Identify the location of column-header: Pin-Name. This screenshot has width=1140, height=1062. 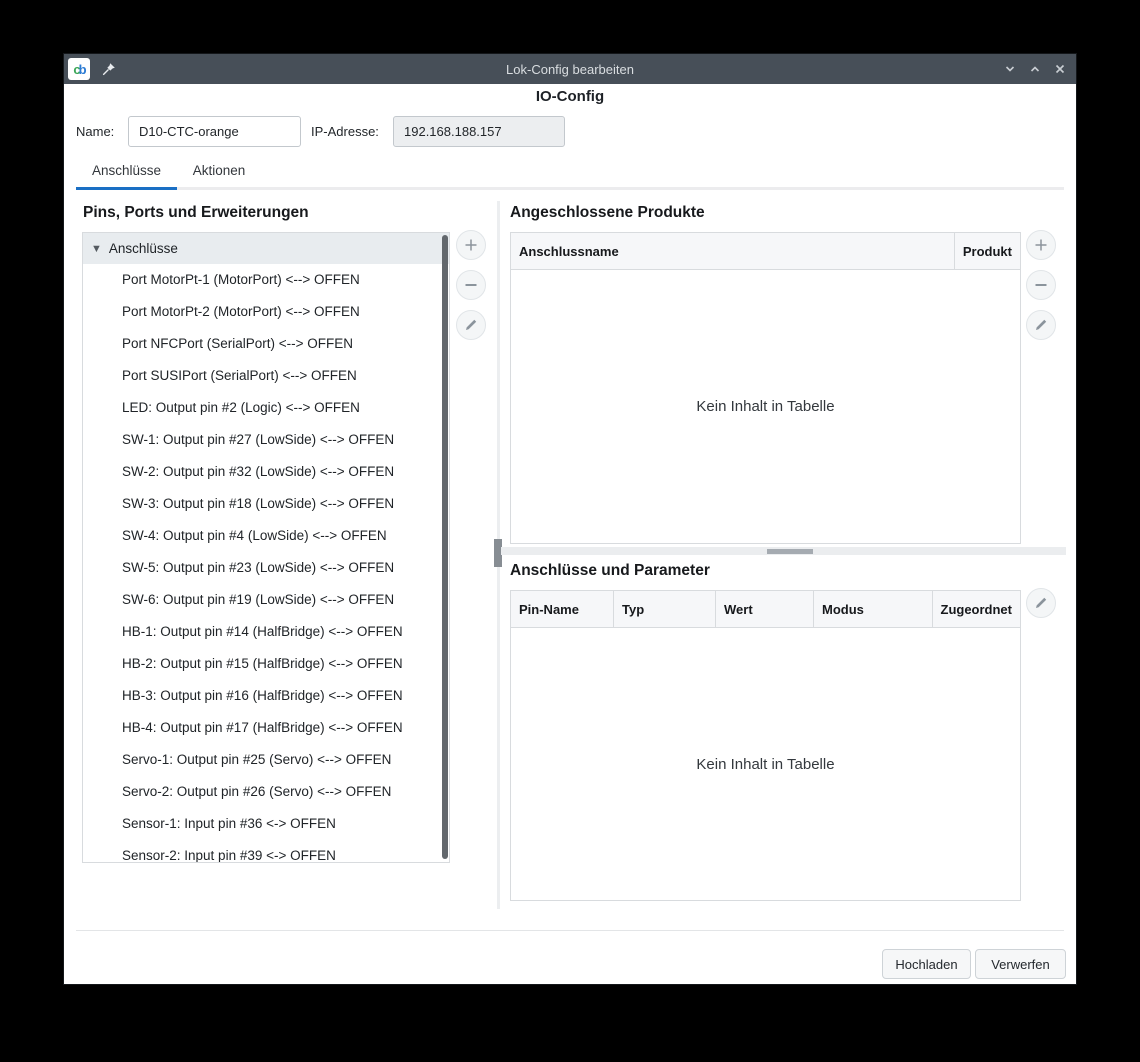
(562, 609).